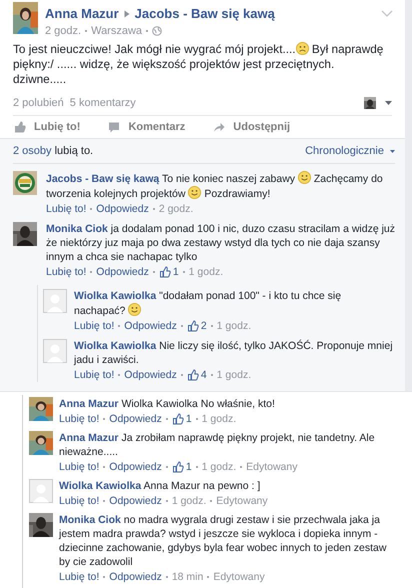 This screenshot has height=588, width=412. Describe the element at coordinates (47, 127) in the screenshot. I see `like-button: Lubię to!` at that location.